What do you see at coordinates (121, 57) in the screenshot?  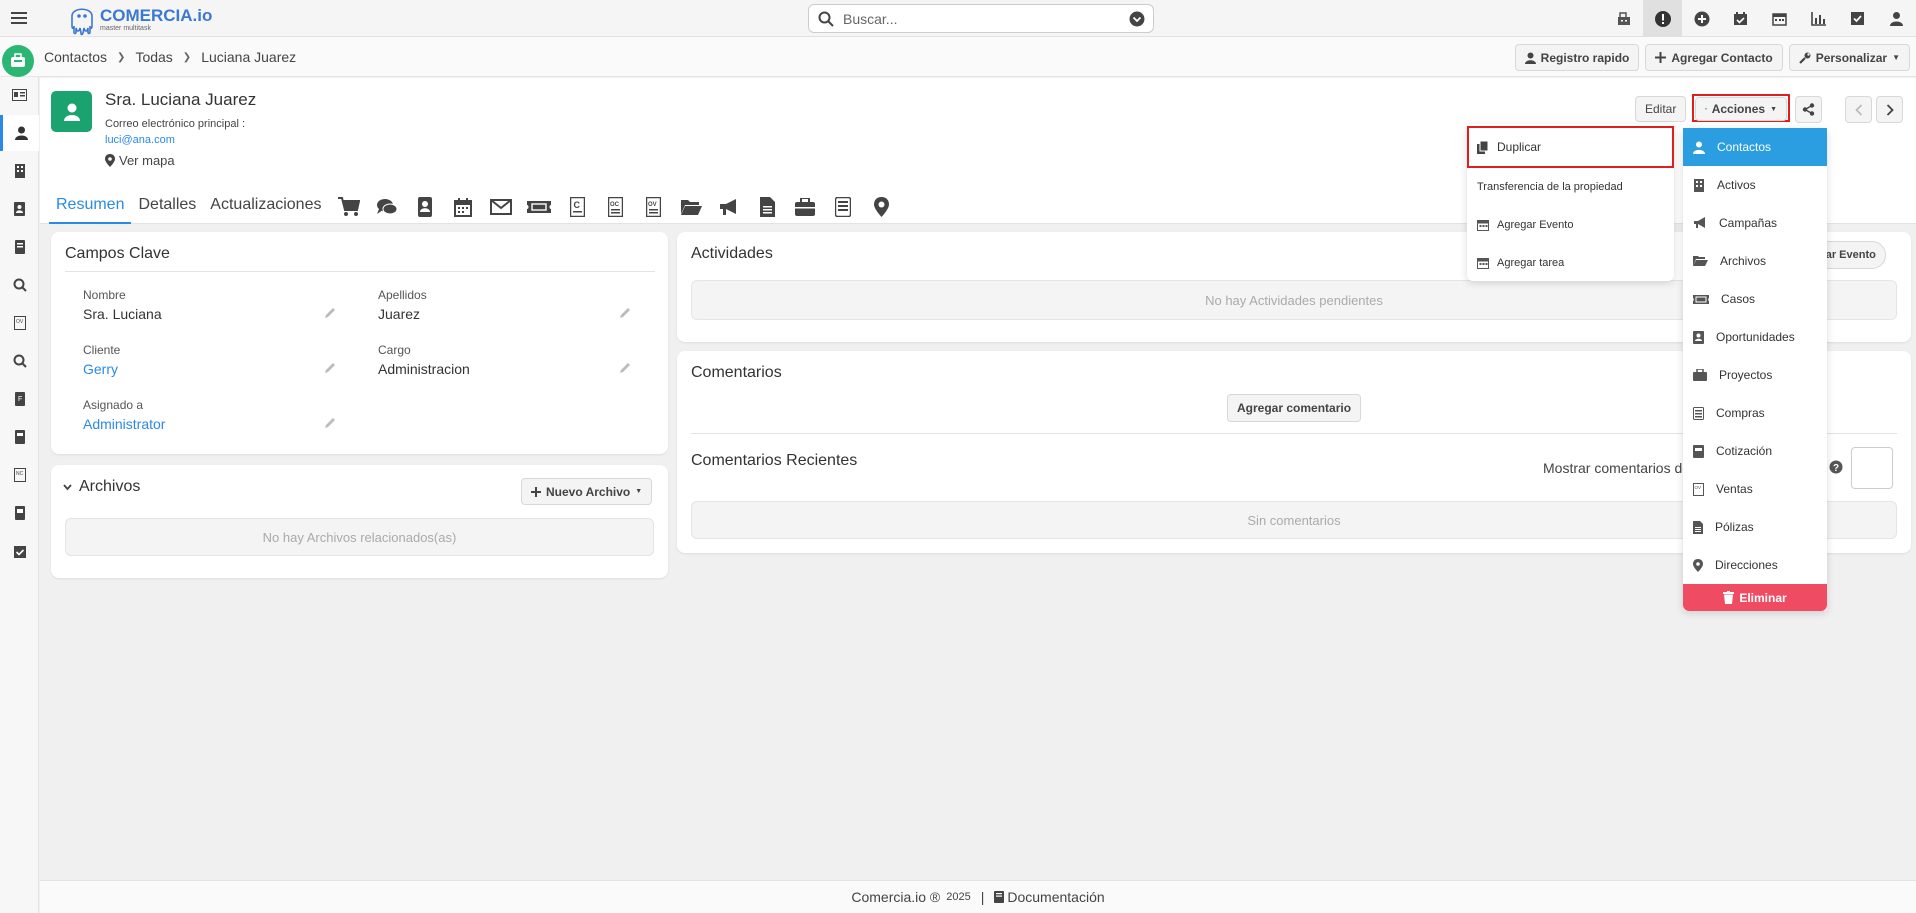 I see `chevron-right-icon: ❯` at bounding box center [121, 57].